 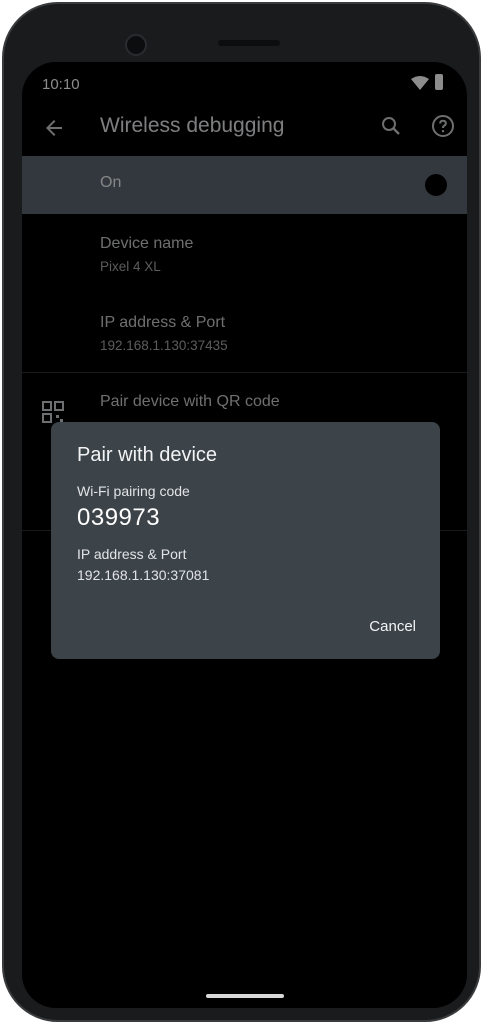 I want to click on pairing-code-label: Wi-Fi pairing code, so click(x=133, y=491).